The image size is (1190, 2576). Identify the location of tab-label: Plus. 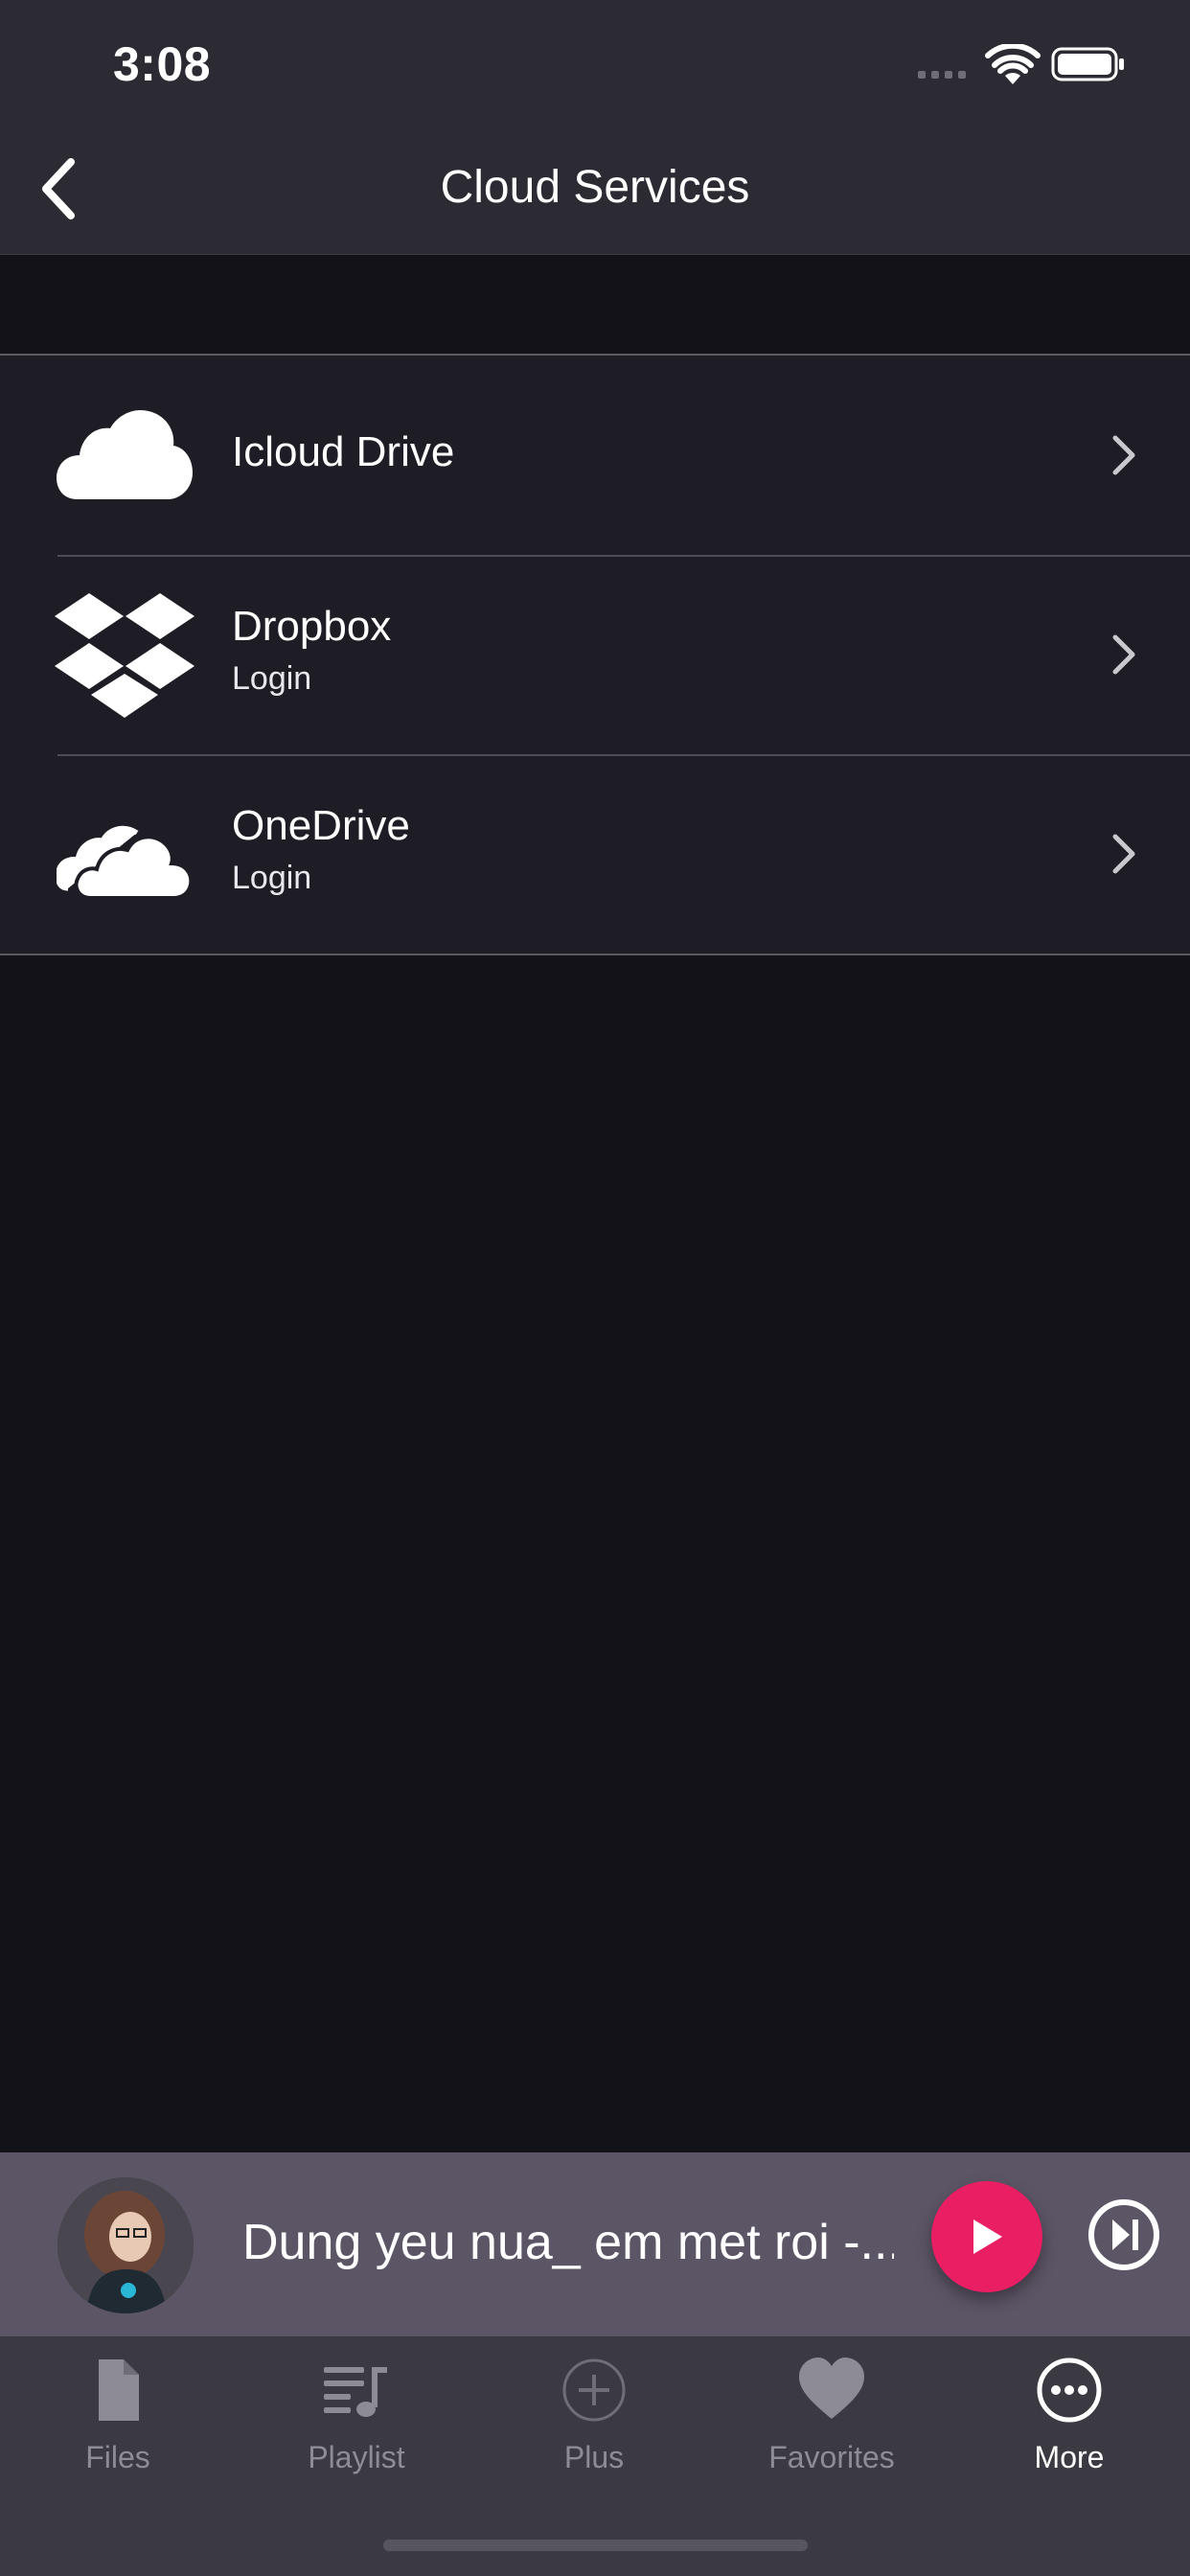
(594, 2457).